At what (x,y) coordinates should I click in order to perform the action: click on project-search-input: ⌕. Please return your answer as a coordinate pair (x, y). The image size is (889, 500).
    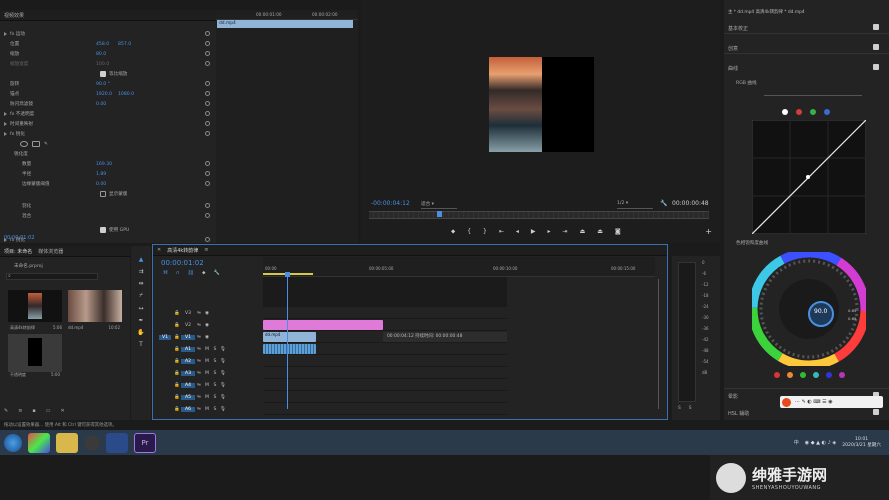
    Looking at the image, I should click on (52, 276).